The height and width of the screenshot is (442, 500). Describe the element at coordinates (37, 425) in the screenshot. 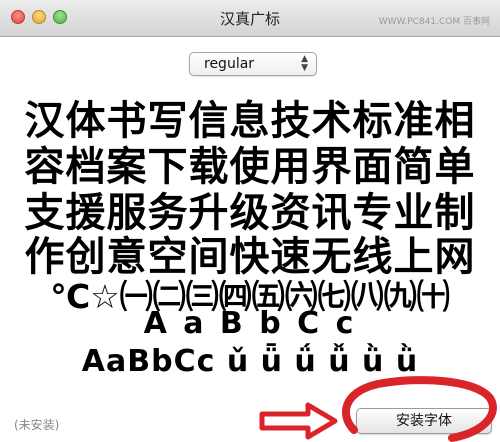

I see `install-status: (未安装)` at that location.